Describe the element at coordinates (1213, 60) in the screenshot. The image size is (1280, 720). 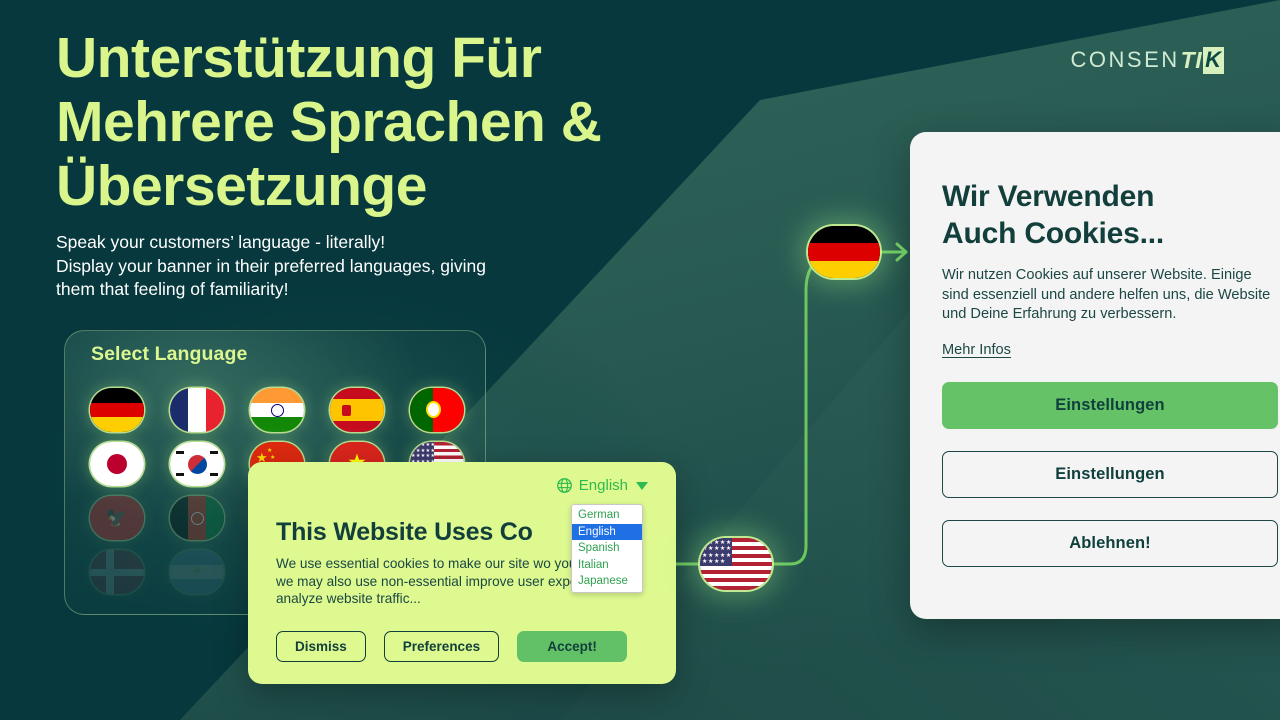
I see `logo-text-k: K` at that location.